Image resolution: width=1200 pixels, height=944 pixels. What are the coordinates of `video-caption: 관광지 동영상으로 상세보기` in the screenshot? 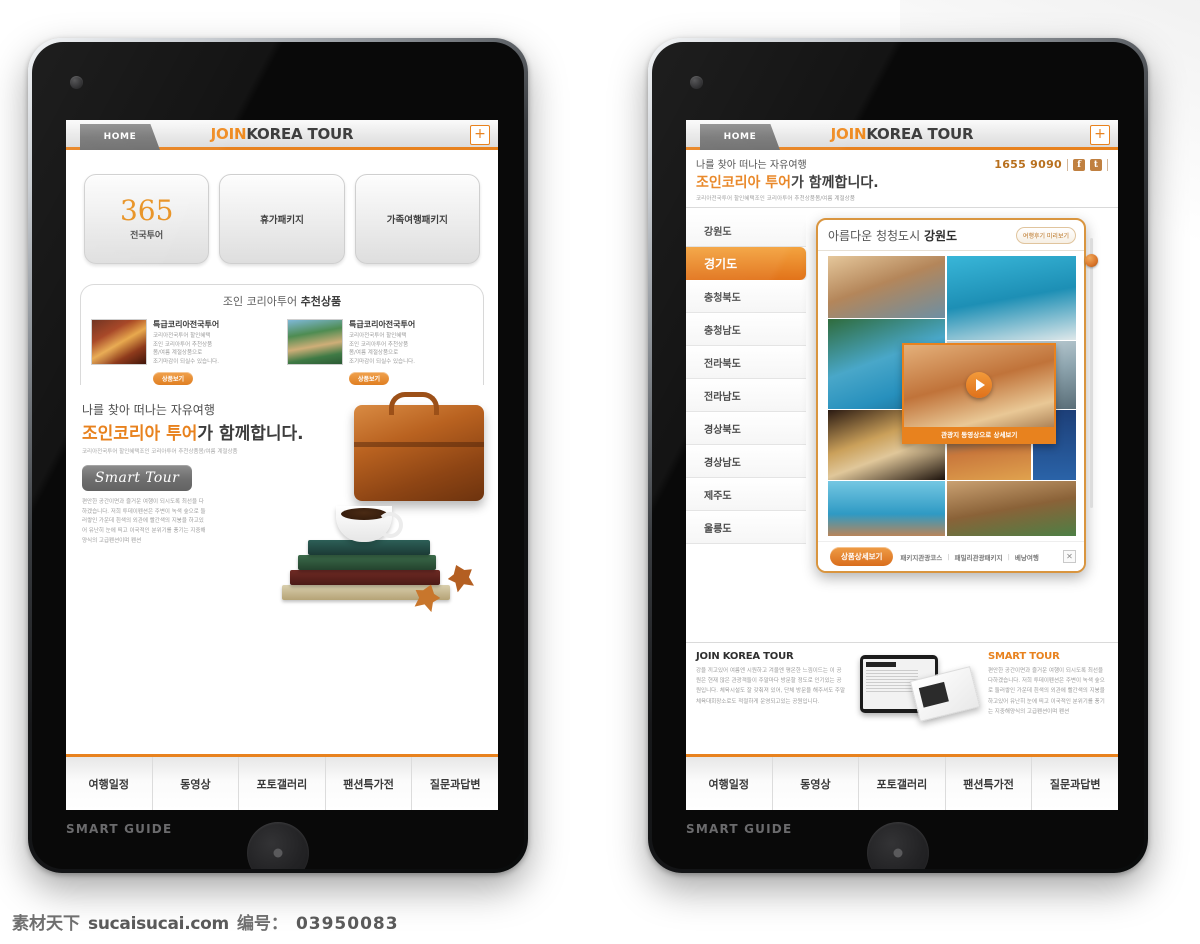 It's located at (979, 434).